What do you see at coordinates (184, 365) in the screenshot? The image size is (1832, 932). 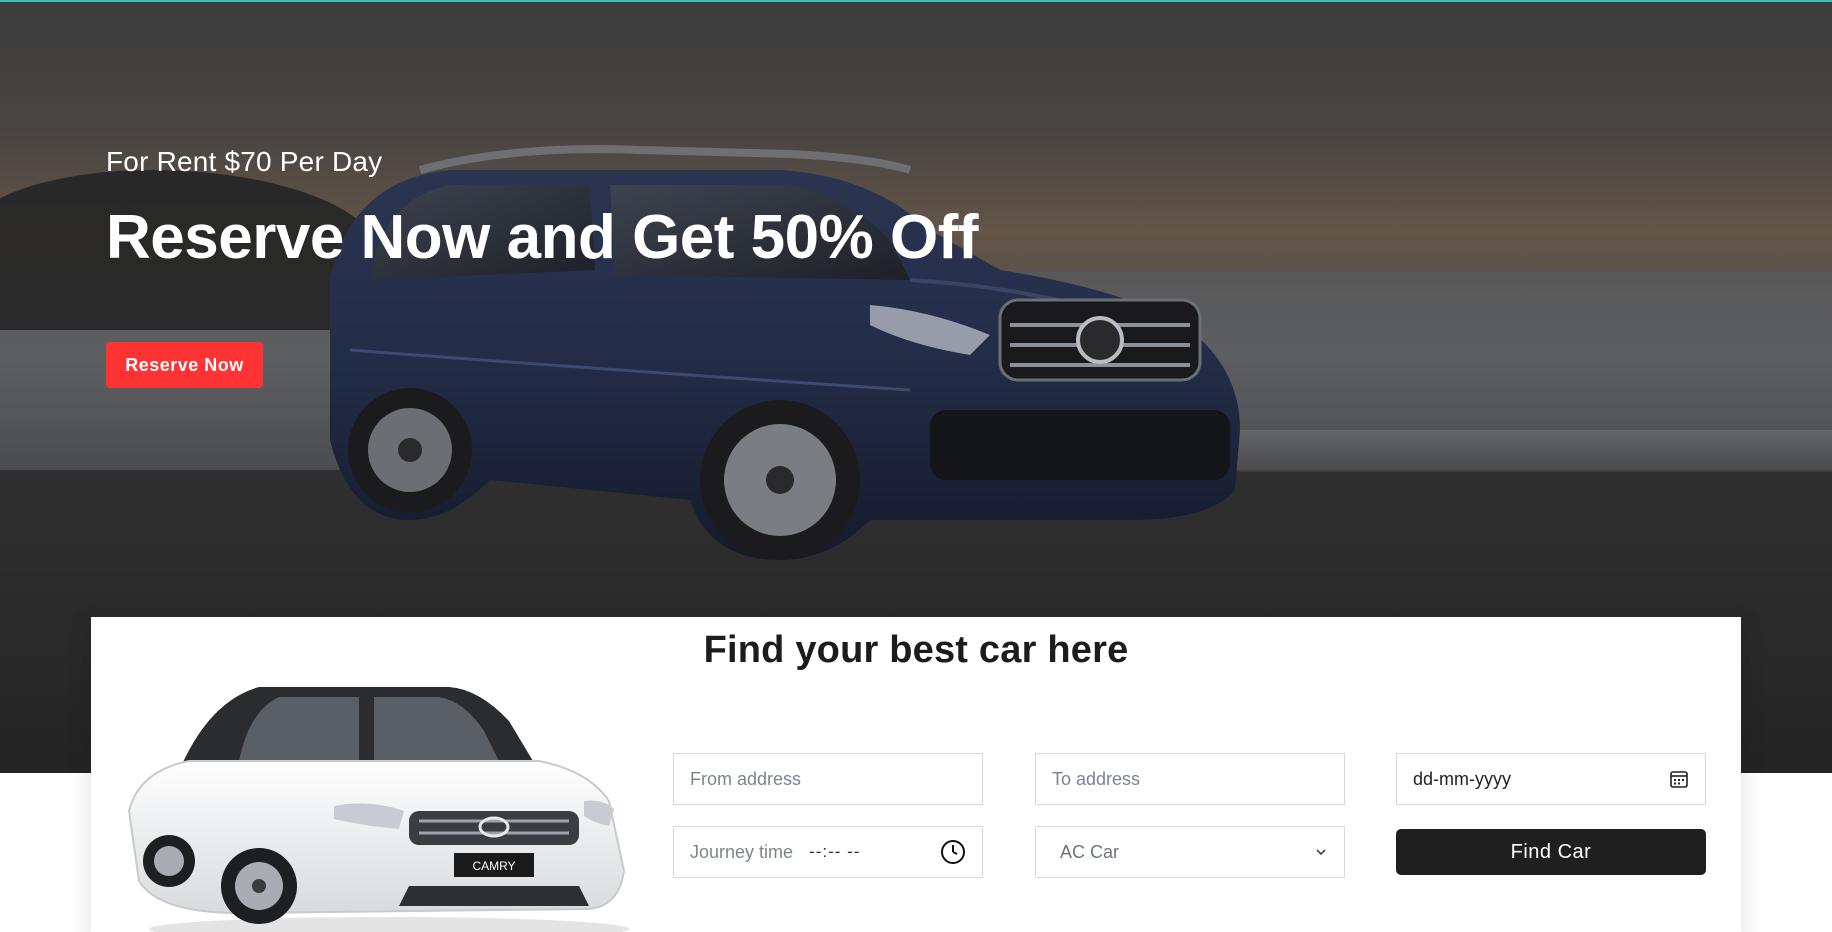 I see `reserve-now-button: Reserve Now` at bounding box center [184, 365].